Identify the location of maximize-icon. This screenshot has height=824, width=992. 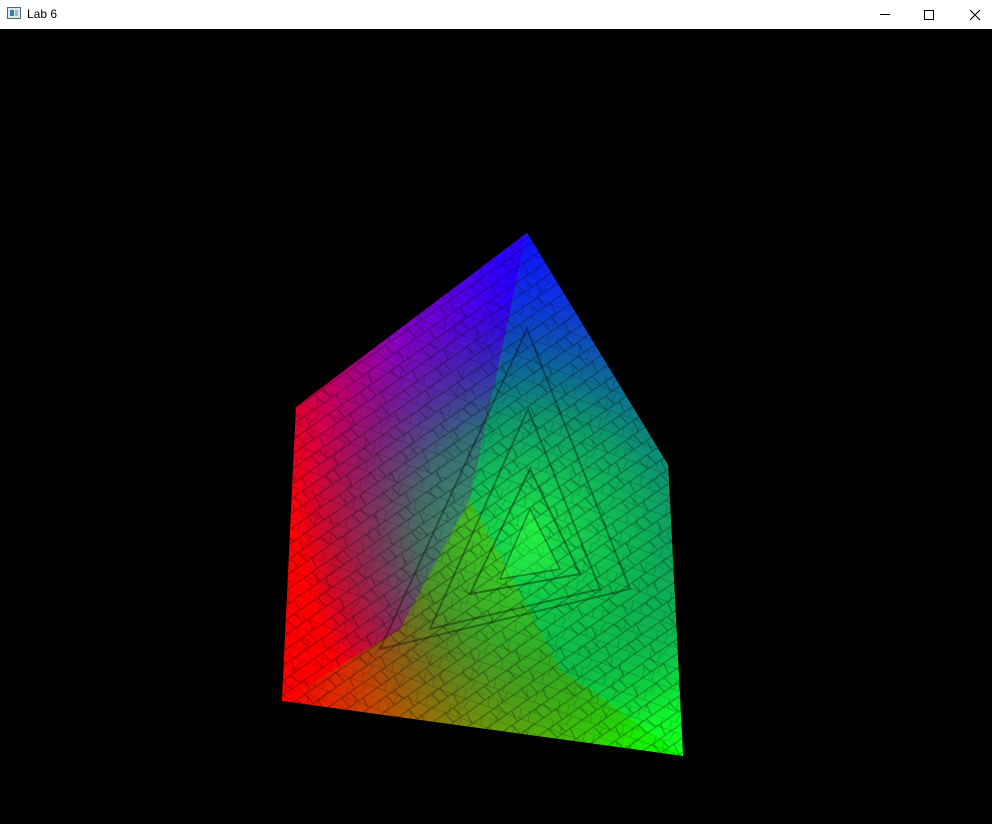
(929, 15).